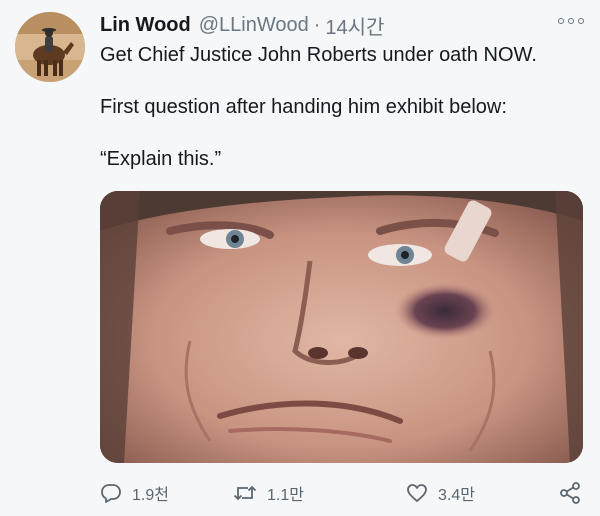 The width and height of the screenshot is (600, 516). I want to click on retweet-icon, so click(245, 493).